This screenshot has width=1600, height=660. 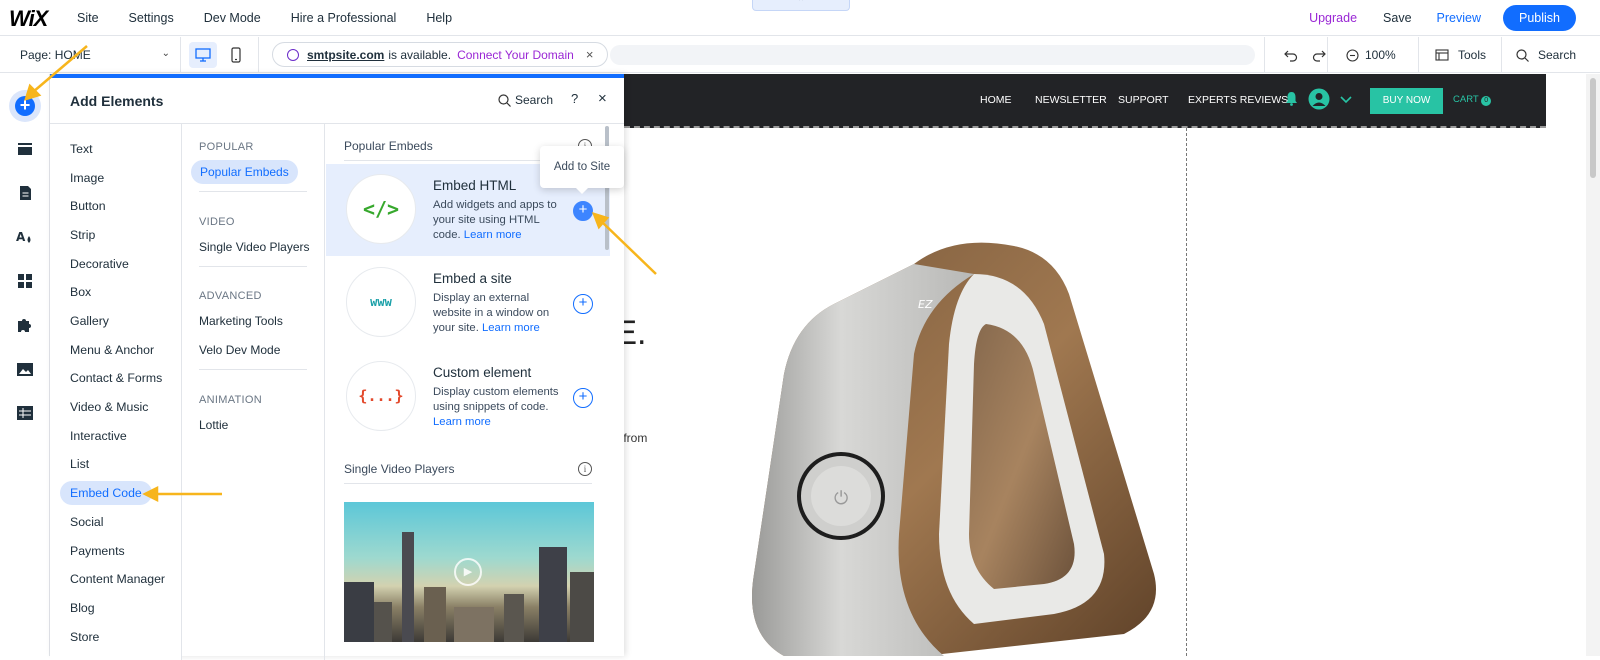 What do you see at coordinates (585, 469) in the screenshot?
I see `info-icon: i` at bounding box center [585, 469].